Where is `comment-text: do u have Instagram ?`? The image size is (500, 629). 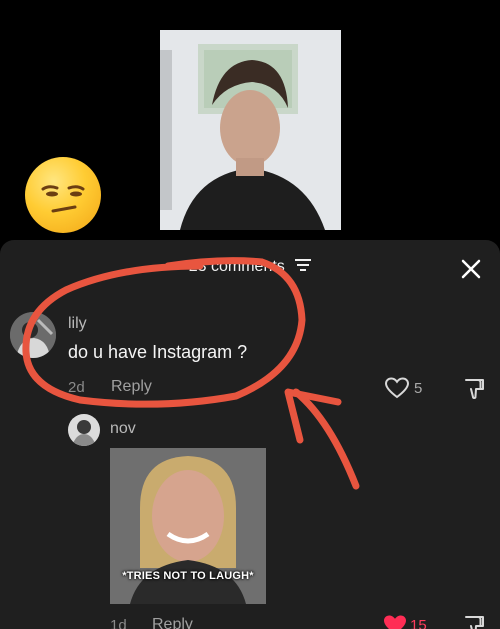
comment-text: do u have Instagram ? is located at coordinates (158, 352).